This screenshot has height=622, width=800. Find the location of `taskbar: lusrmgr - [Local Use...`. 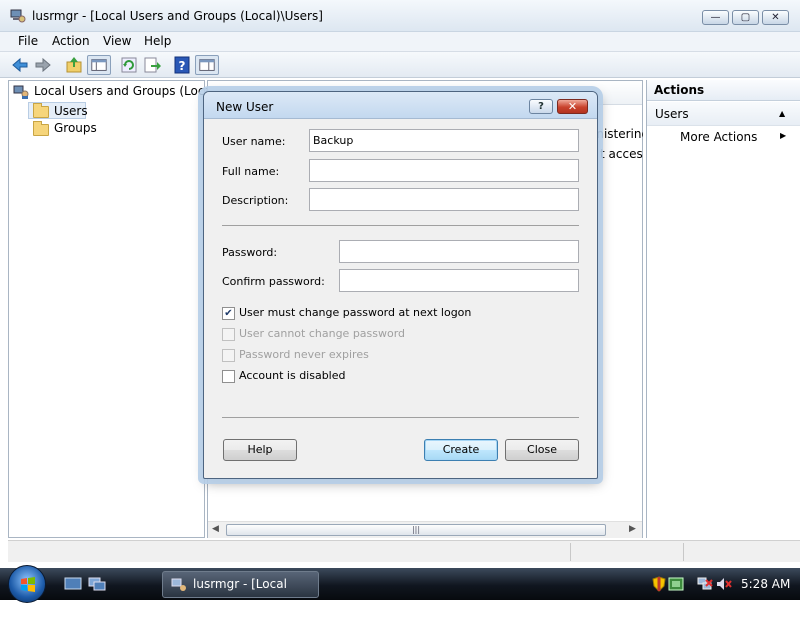

taskbar: lusrmgr - [Local Use... is located at coordinates (400, 590).